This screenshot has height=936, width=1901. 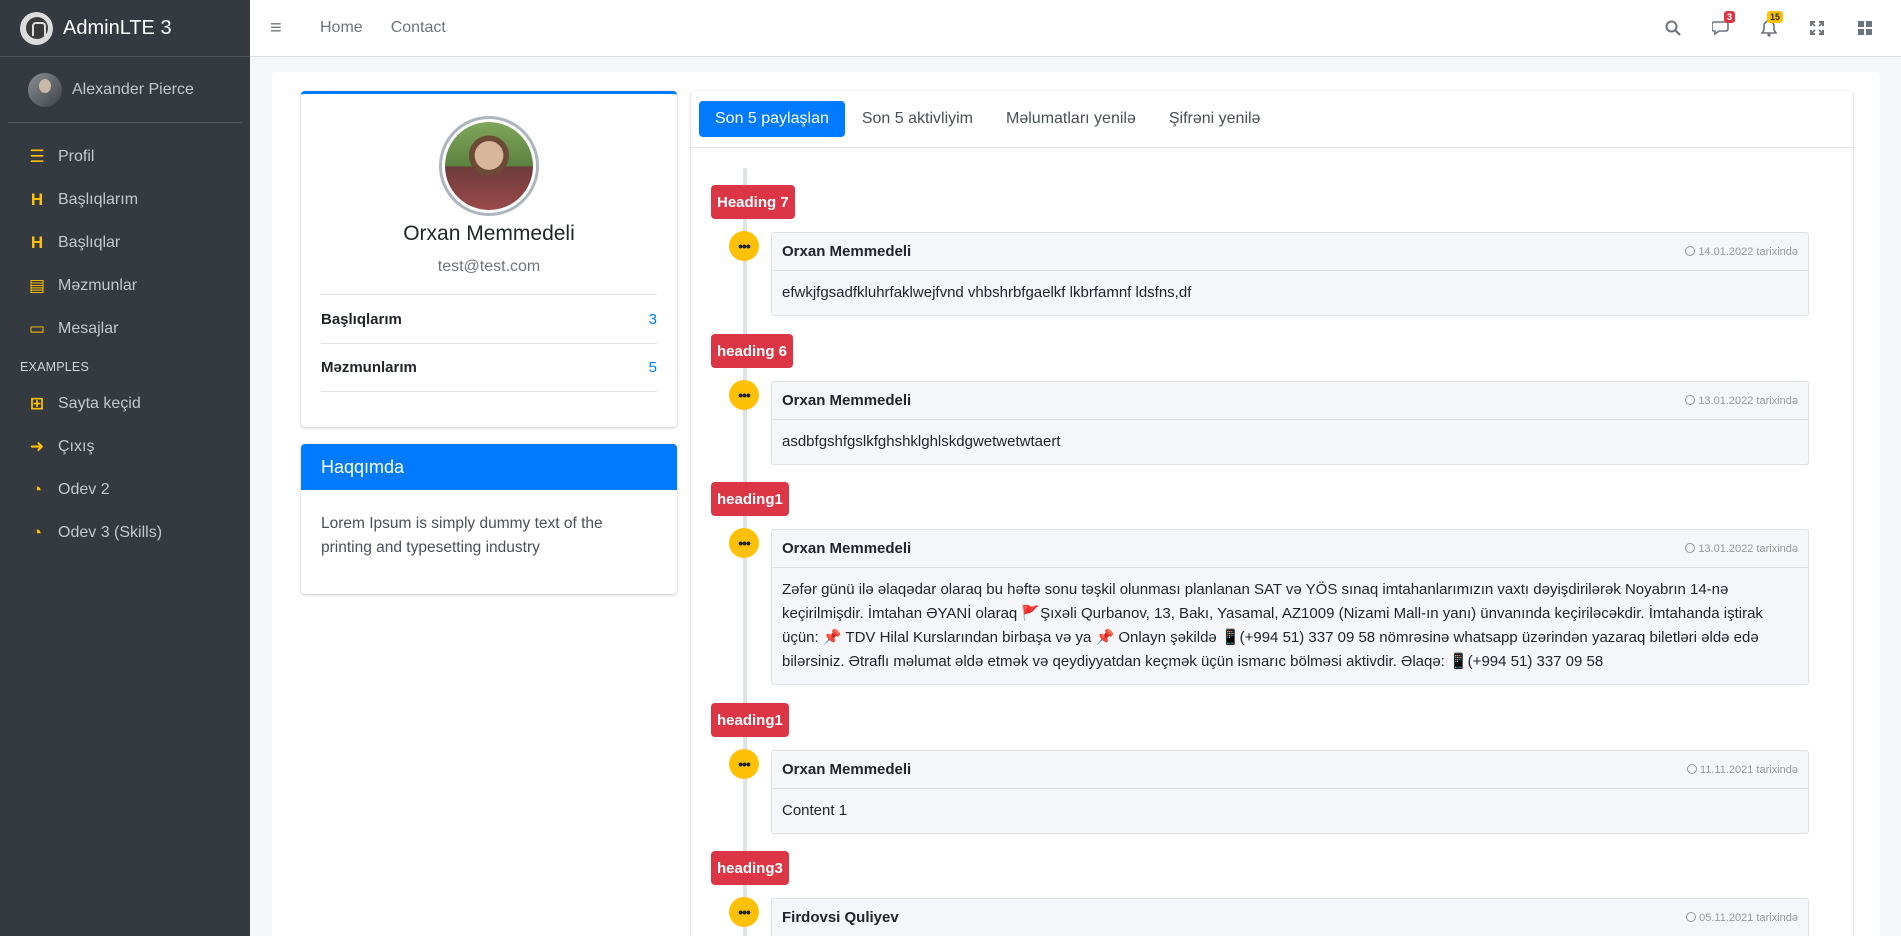 What do you see at coordinates (1748, 917) in the screenshot?
I see `timeline-time-text: 05.11.2021 tarixində` at bounding box center [1748, 917].